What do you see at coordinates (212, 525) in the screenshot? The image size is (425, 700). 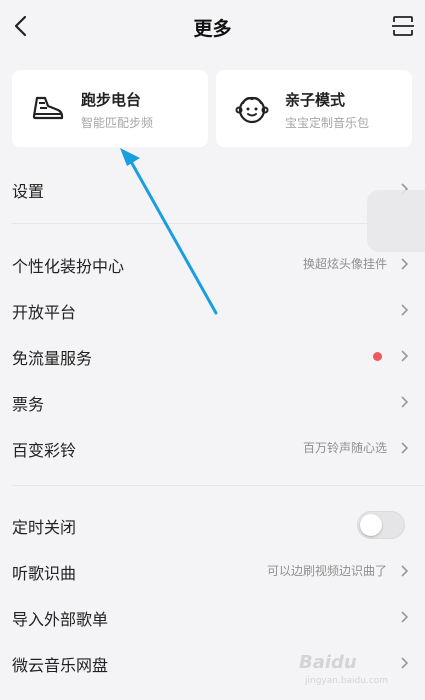 I see `sleep-timer-row: 定时关闭` at bounding box center [212, 525].